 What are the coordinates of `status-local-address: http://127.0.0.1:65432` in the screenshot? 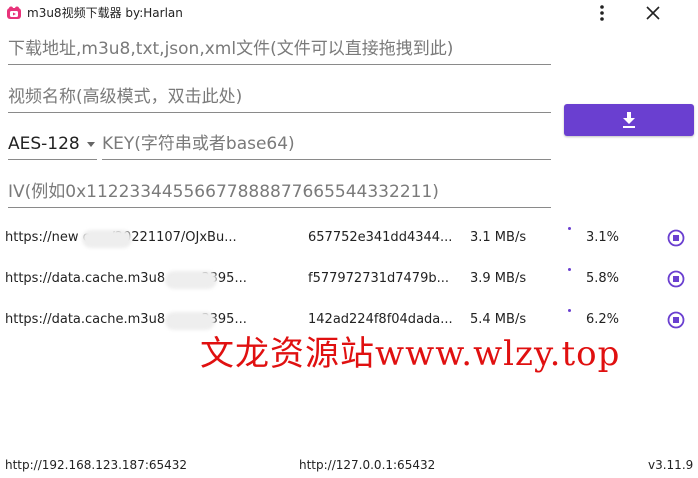 It's located at (367, 465).